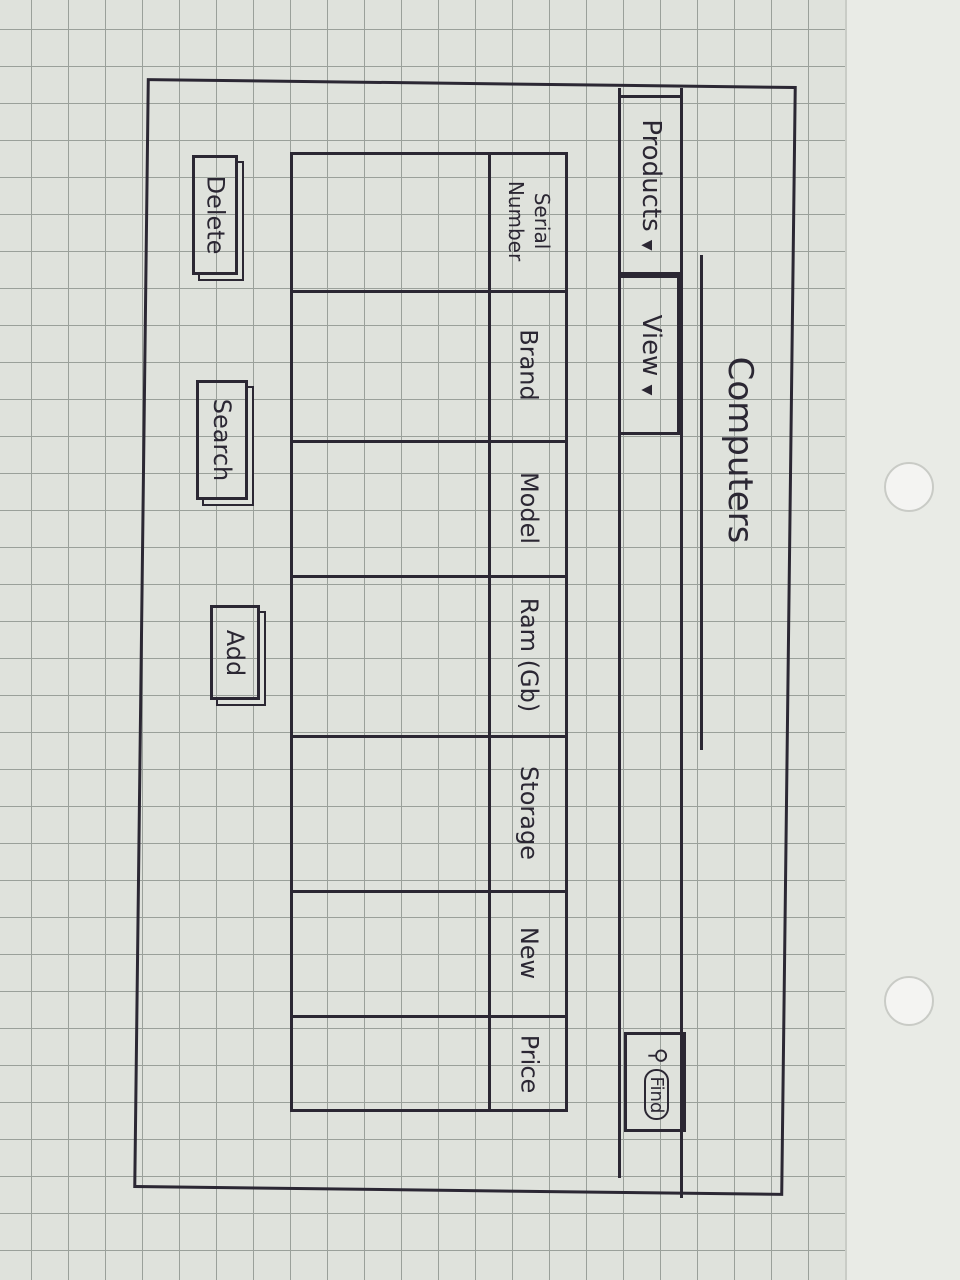 The width and height of the screenshot is (960, 1280). I want to click on delete-button: Delete, so click(215, 215).